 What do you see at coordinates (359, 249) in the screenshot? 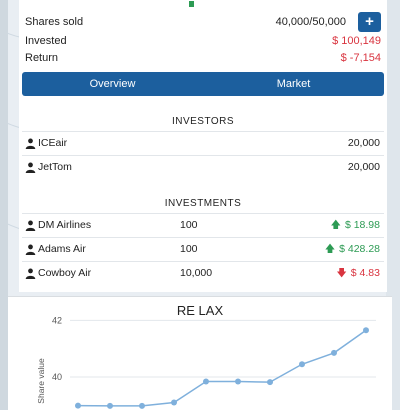
I see `investment-value: $ 428.28` at bounding box center [359, 249].